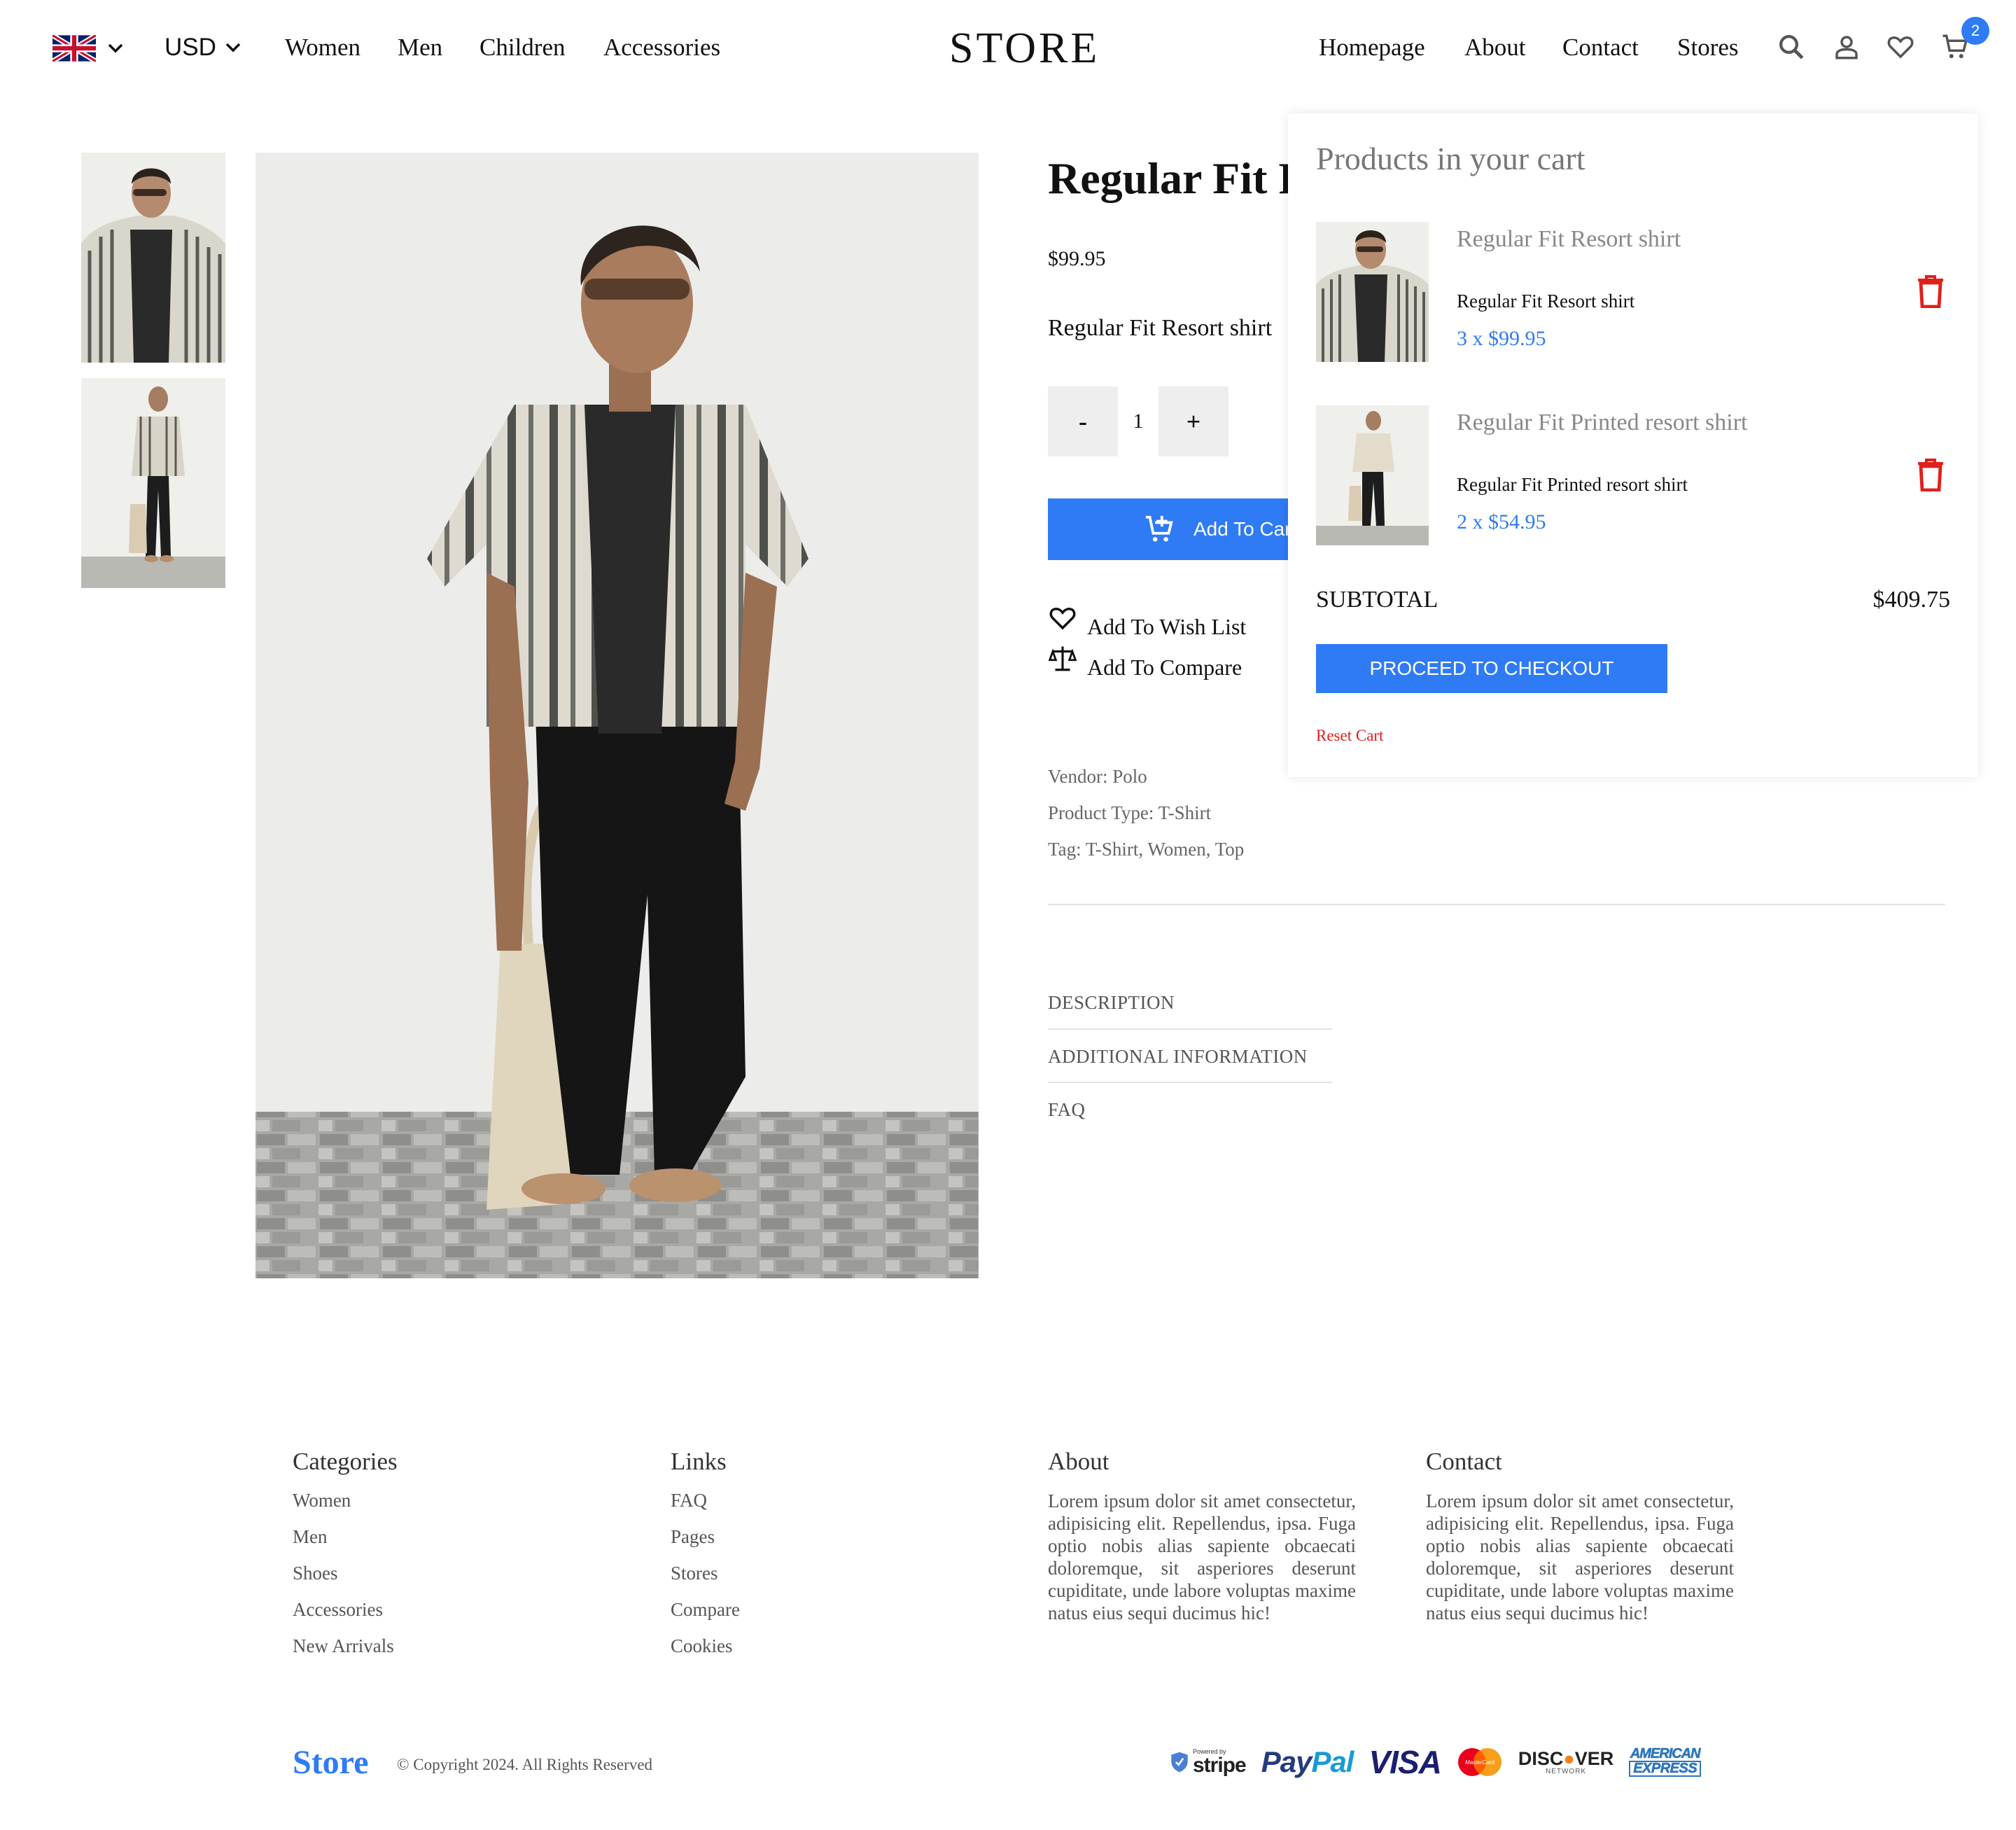 This screenshot has height=1830, width=2016. I want to click on heart-icon, so click(1900, 47).